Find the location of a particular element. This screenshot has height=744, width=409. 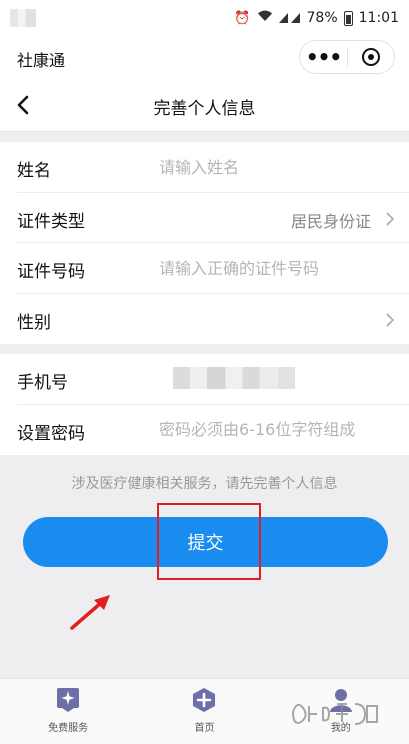

account-group: 手机号 设置密码 is located at coordinates (204, 404).